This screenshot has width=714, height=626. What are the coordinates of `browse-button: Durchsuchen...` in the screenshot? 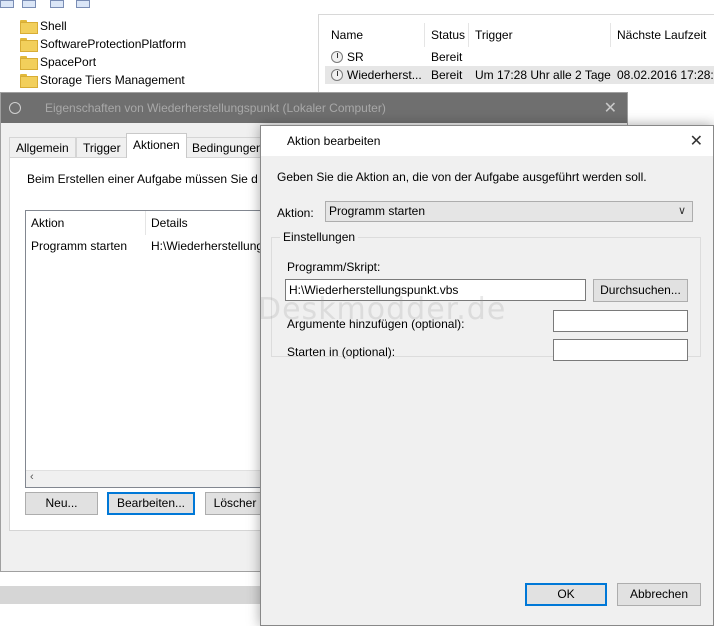 It's located at (640, 290).